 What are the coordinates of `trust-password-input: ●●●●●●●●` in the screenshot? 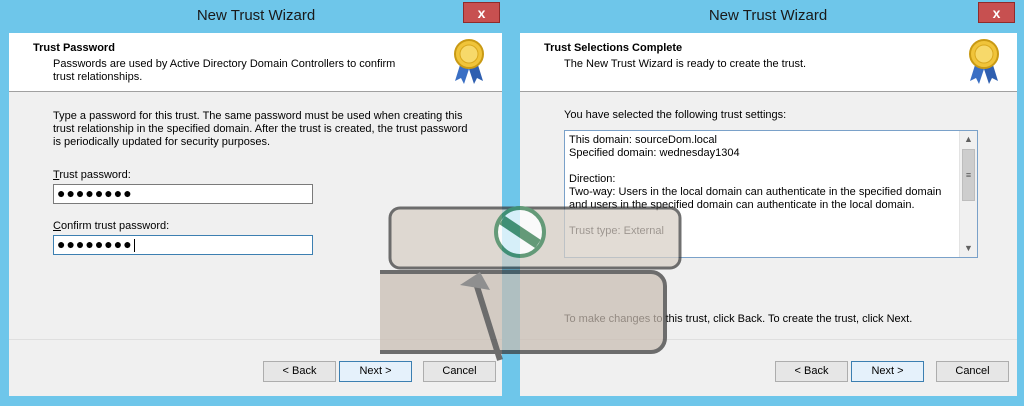 It's located at (183, 194).